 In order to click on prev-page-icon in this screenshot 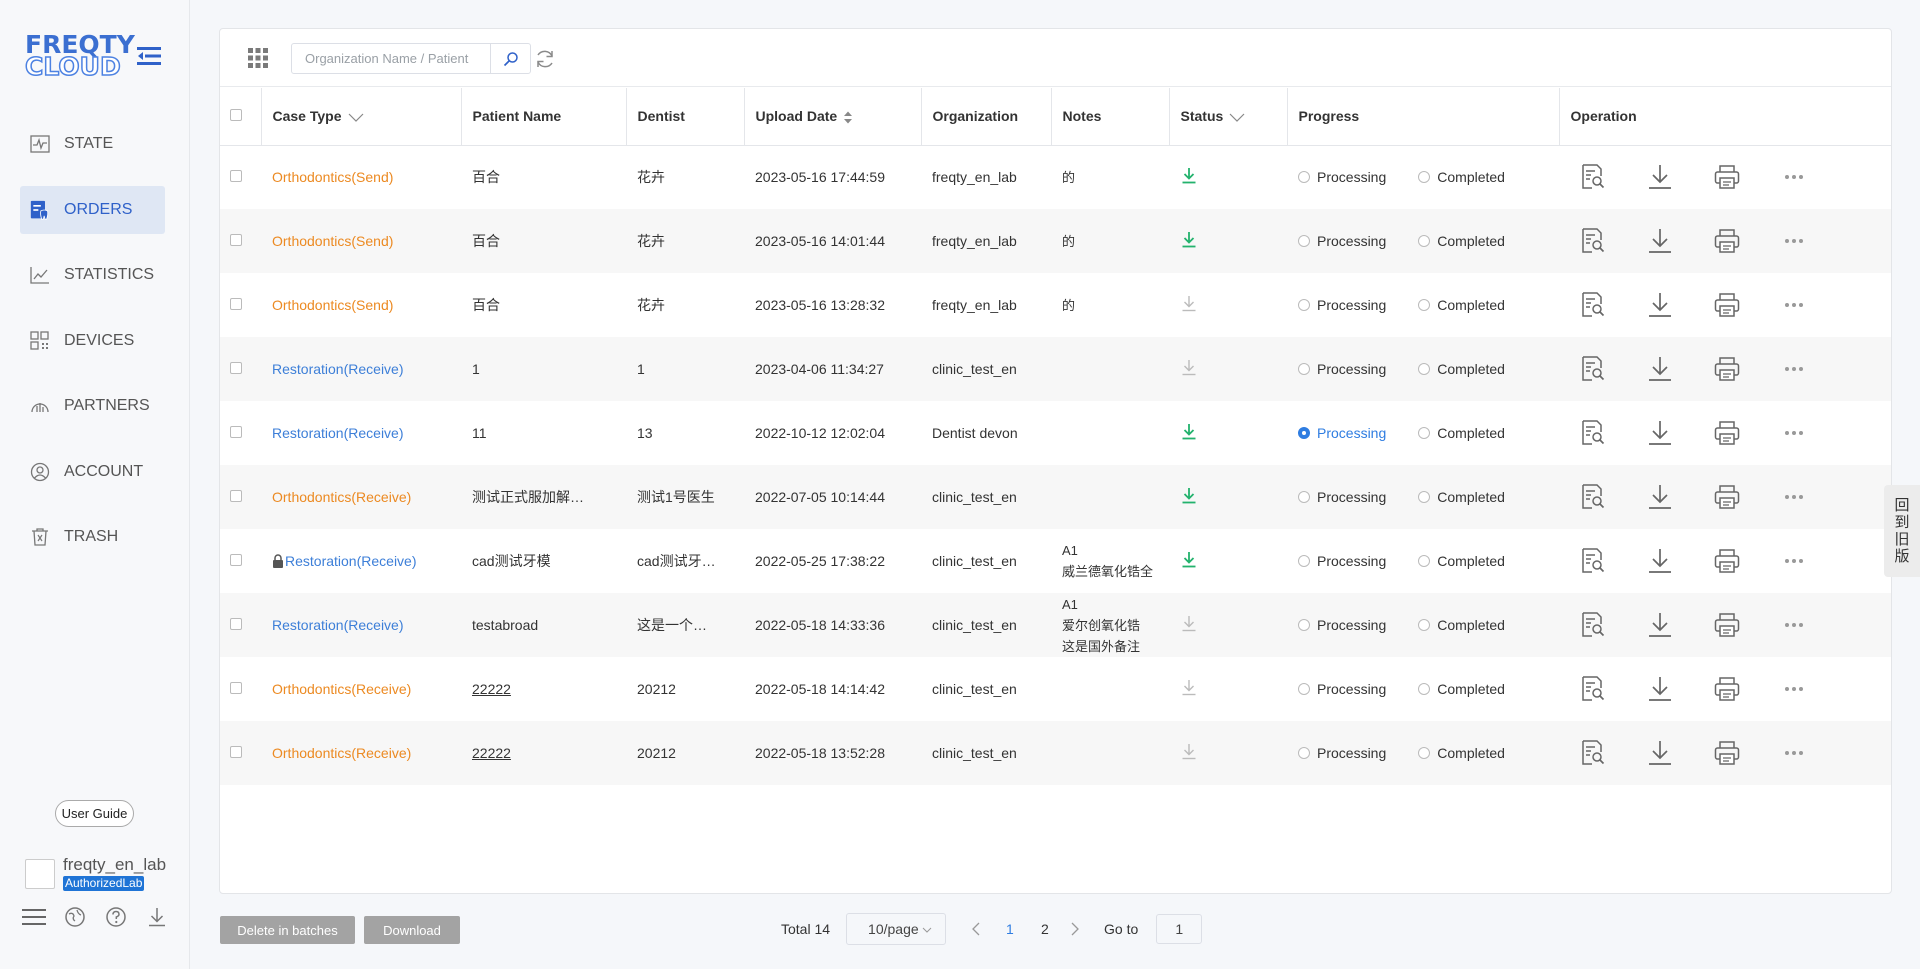, I will do `click(978, 929)`.